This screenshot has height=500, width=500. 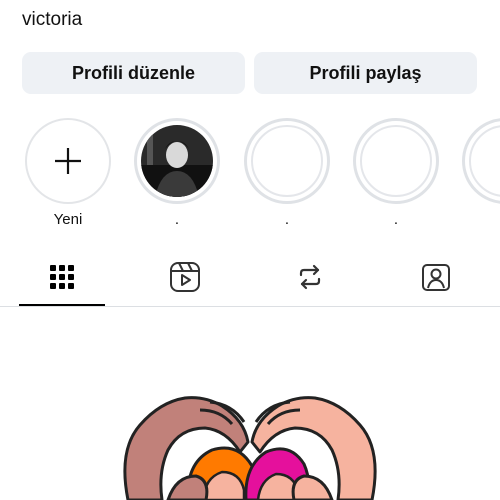 I want to click on tab-posts, so click(x=62, y=277).